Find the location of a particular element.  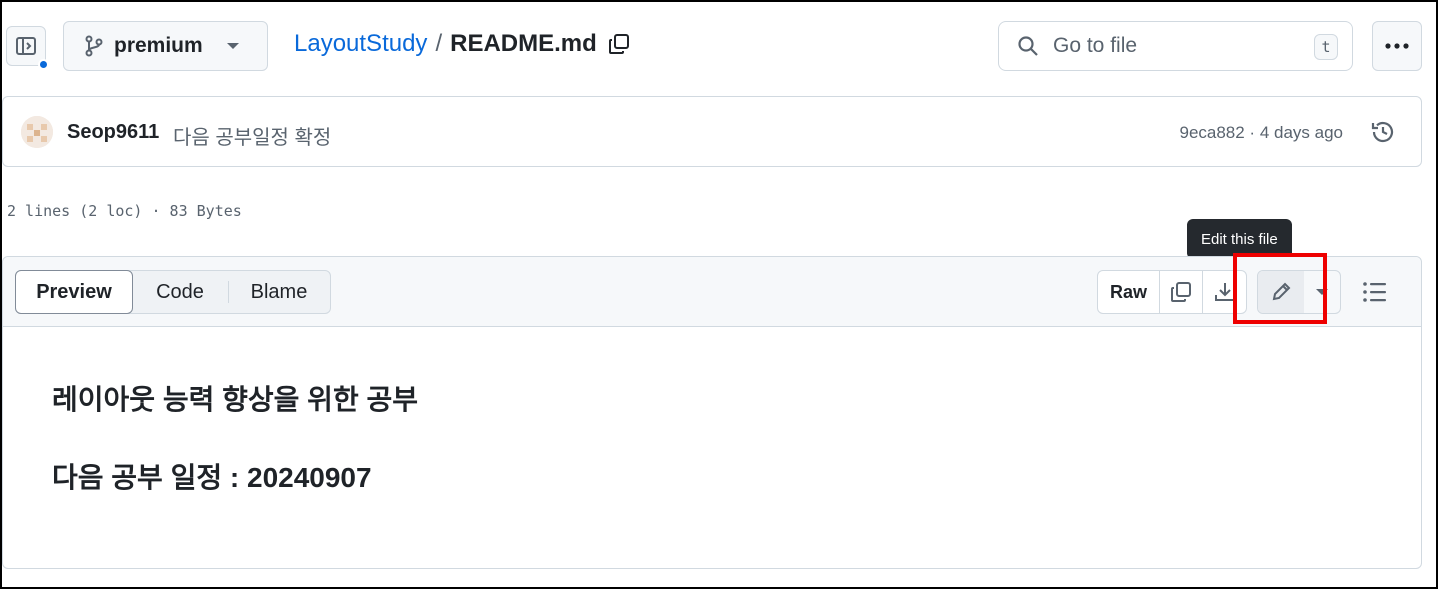

copy-raw-button is located at coordinates (1181, 292).